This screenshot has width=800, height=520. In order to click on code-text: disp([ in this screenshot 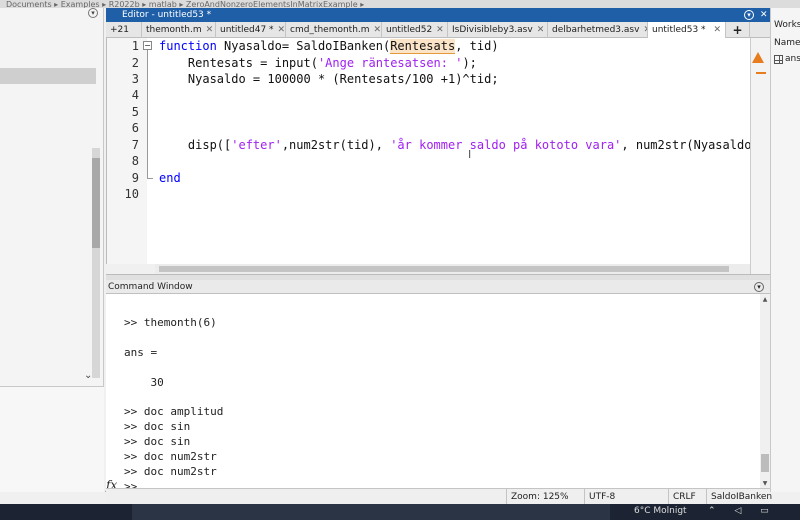, I will do `click(195, 145)`.